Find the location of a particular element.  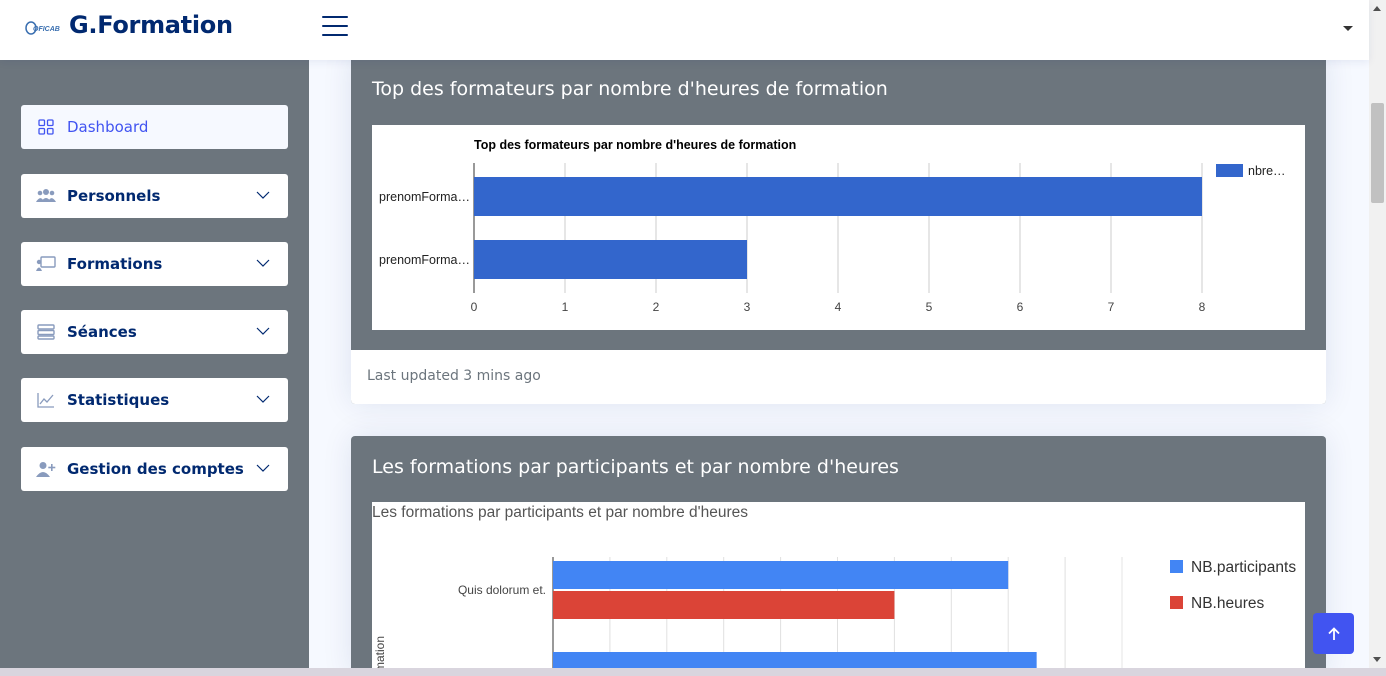

sidebar-item-label: Dashboard is located at coordinates (108, 127).